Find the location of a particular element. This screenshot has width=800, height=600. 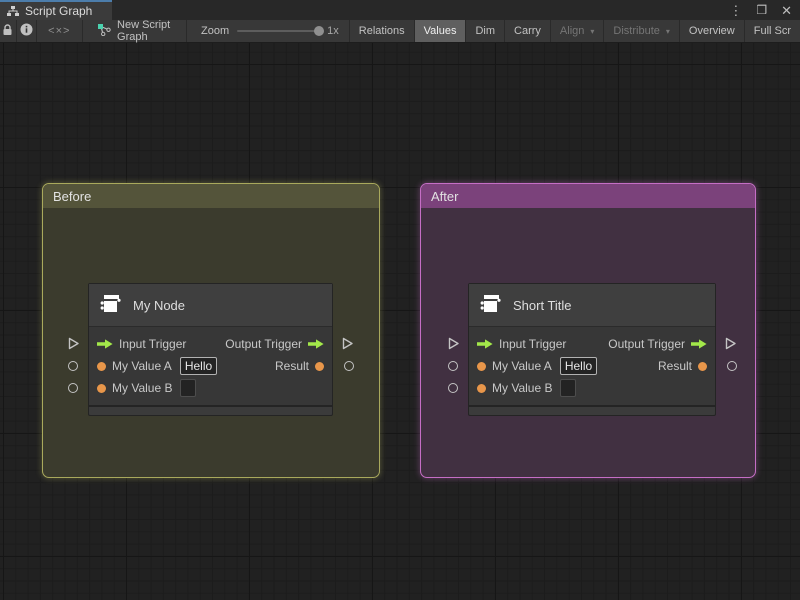

window-controls: ⋮ ❒ ✕ is located at coordinates (764, 10).